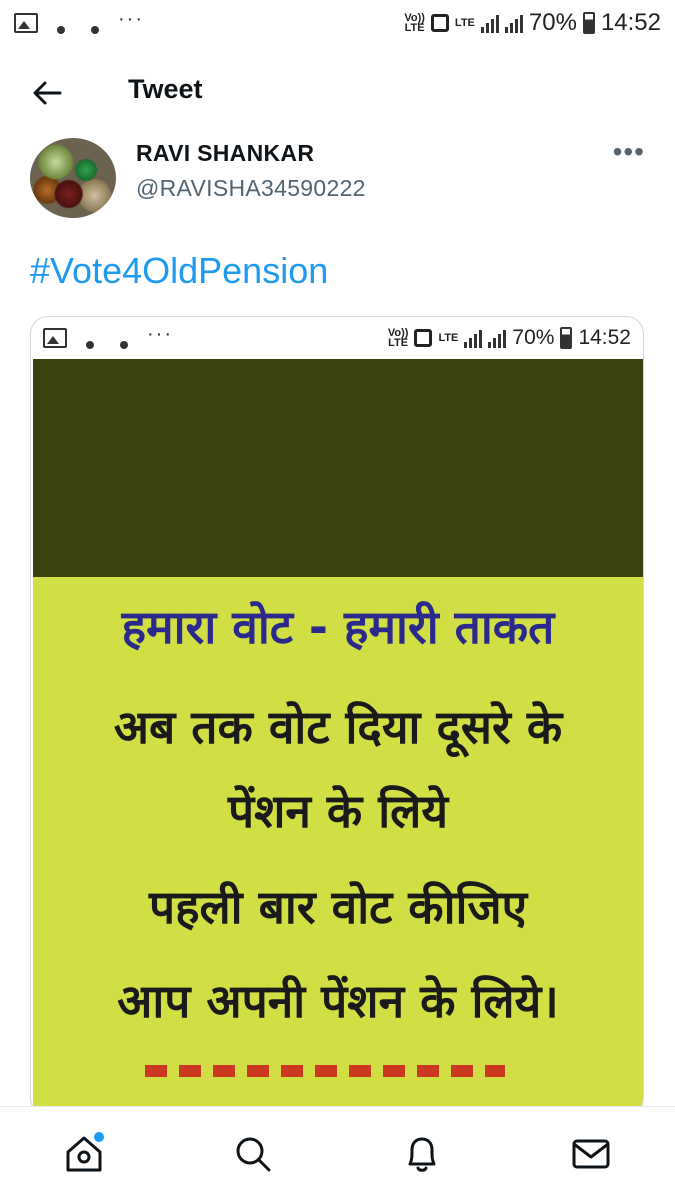 The image size is (675, 1200). What do you see at coordinates (99, 1136) in the screenshot?
I see `new-content-dot` at bounding box center [99, 1136].